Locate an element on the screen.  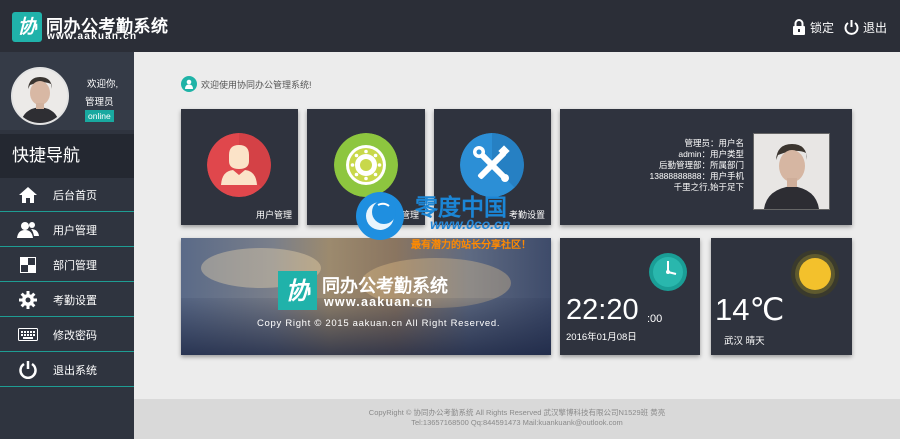
user-management-tile: 用户管理 is located at coordinates (239, 167).